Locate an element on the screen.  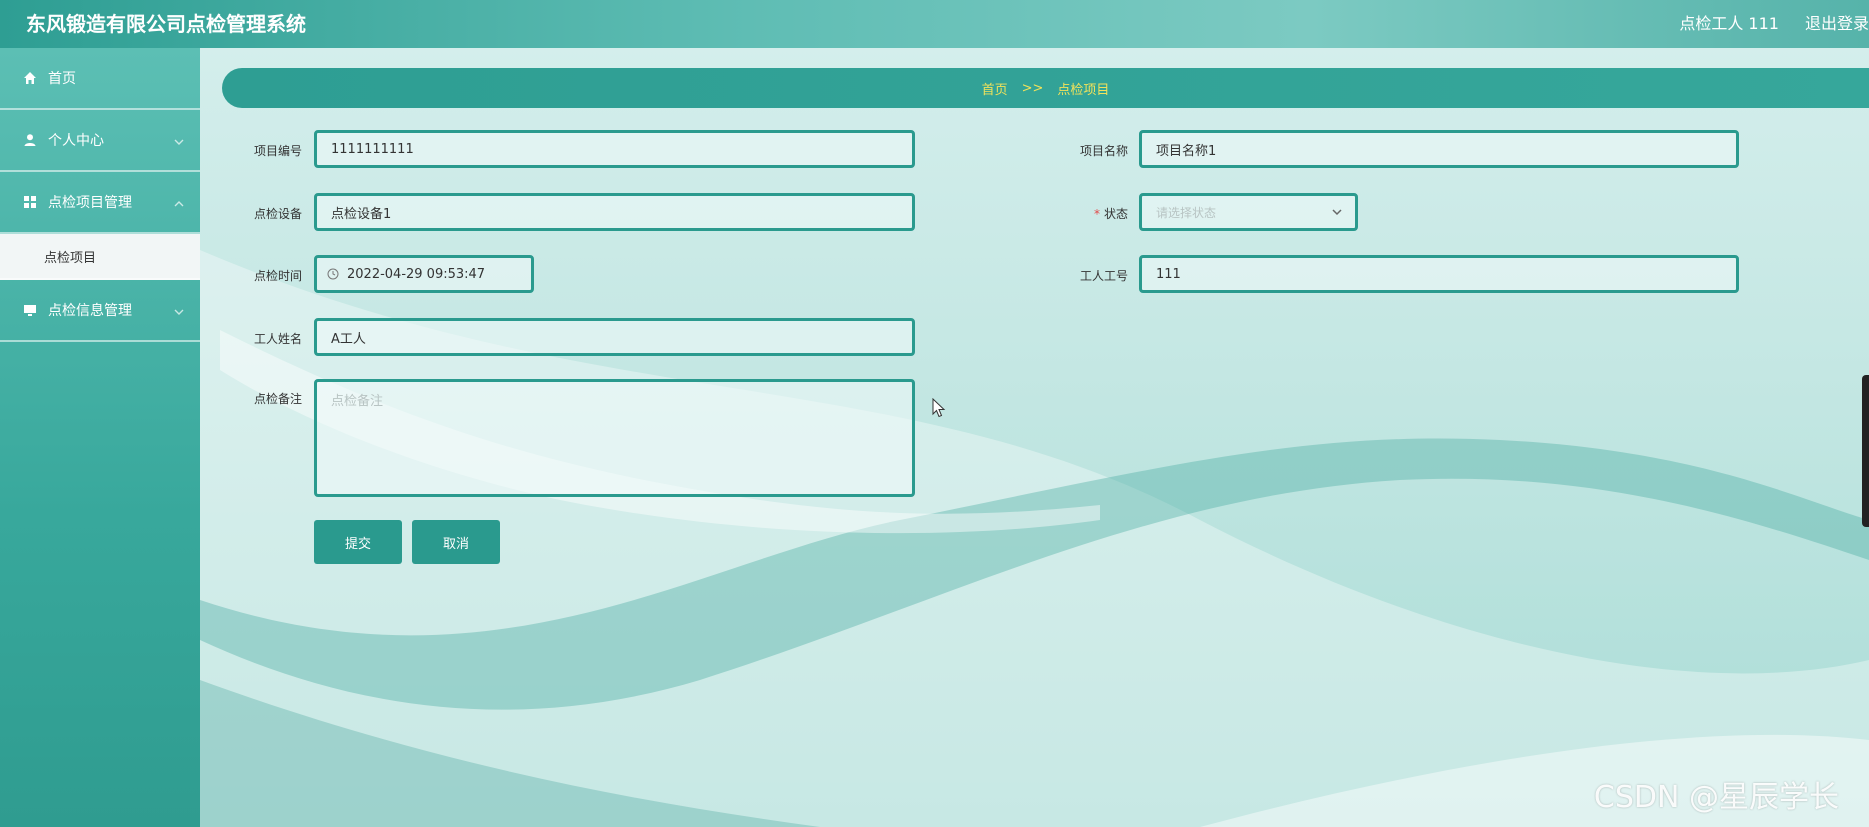
device-label: 点检设备 is located at coordinates (277, 214).